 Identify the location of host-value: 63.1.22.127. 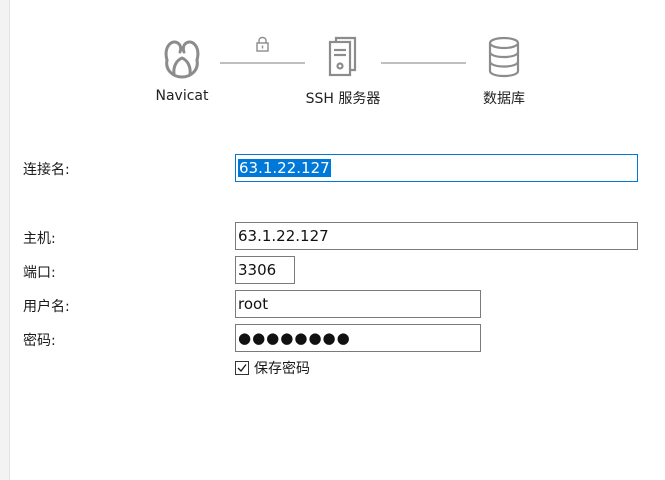
(283, 236).